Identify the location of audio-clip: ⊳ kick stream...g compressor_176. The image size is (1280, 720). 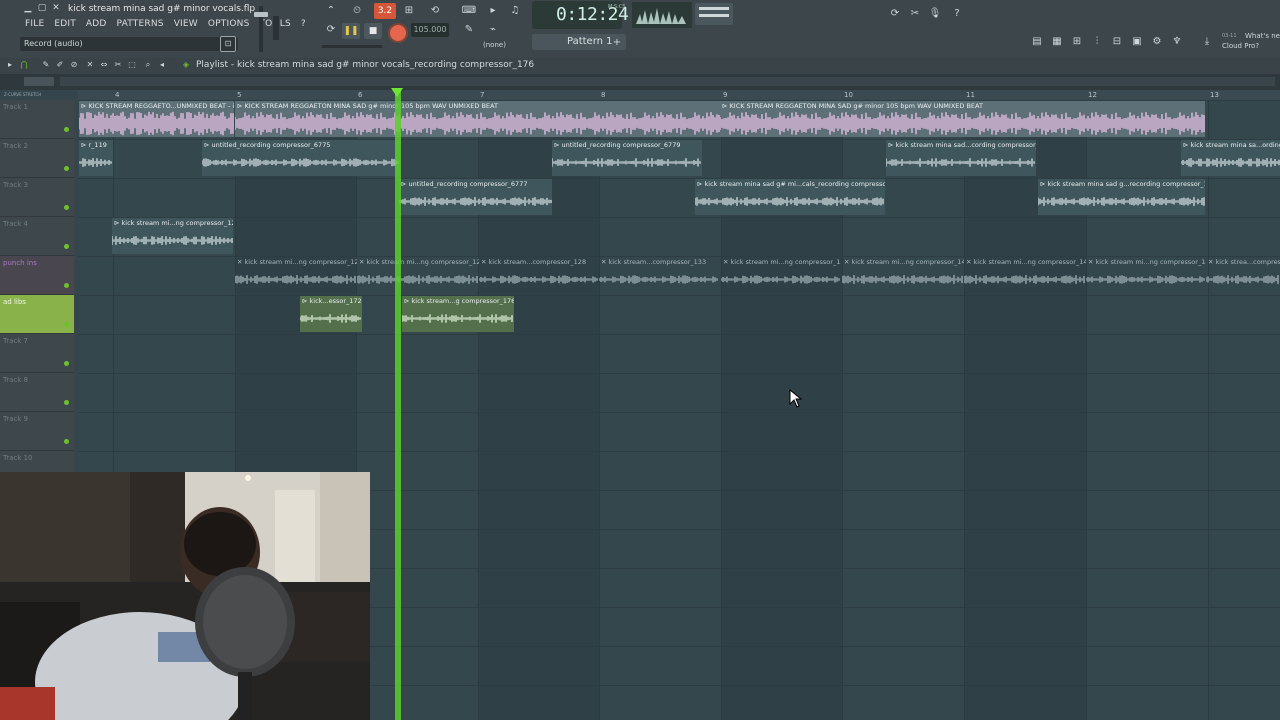
(458, 314).